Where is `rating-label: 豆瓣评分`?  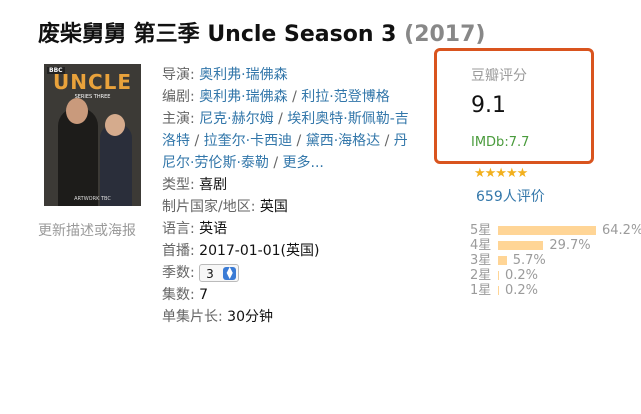
rating-label: 豆瓣评分 is located at coordinates (499, 76).